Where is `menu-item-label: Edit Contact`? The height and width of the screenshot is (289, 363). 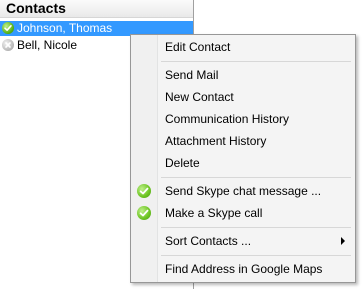
menu-item-label: Edit Contact is located at coordinates (198, 47).